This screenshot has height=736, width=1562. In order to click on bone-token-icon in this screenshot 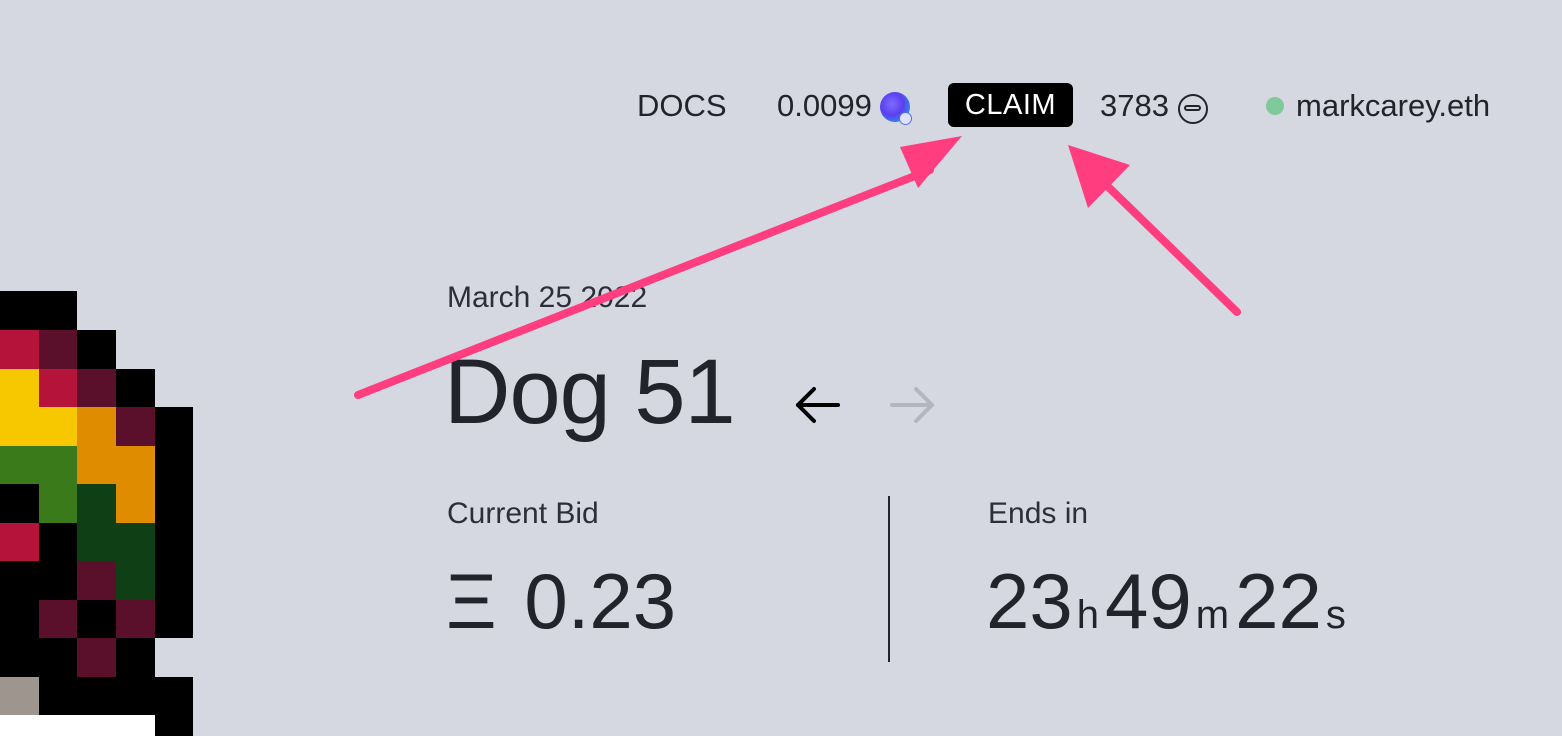, I will do `click(1192, 109)`.